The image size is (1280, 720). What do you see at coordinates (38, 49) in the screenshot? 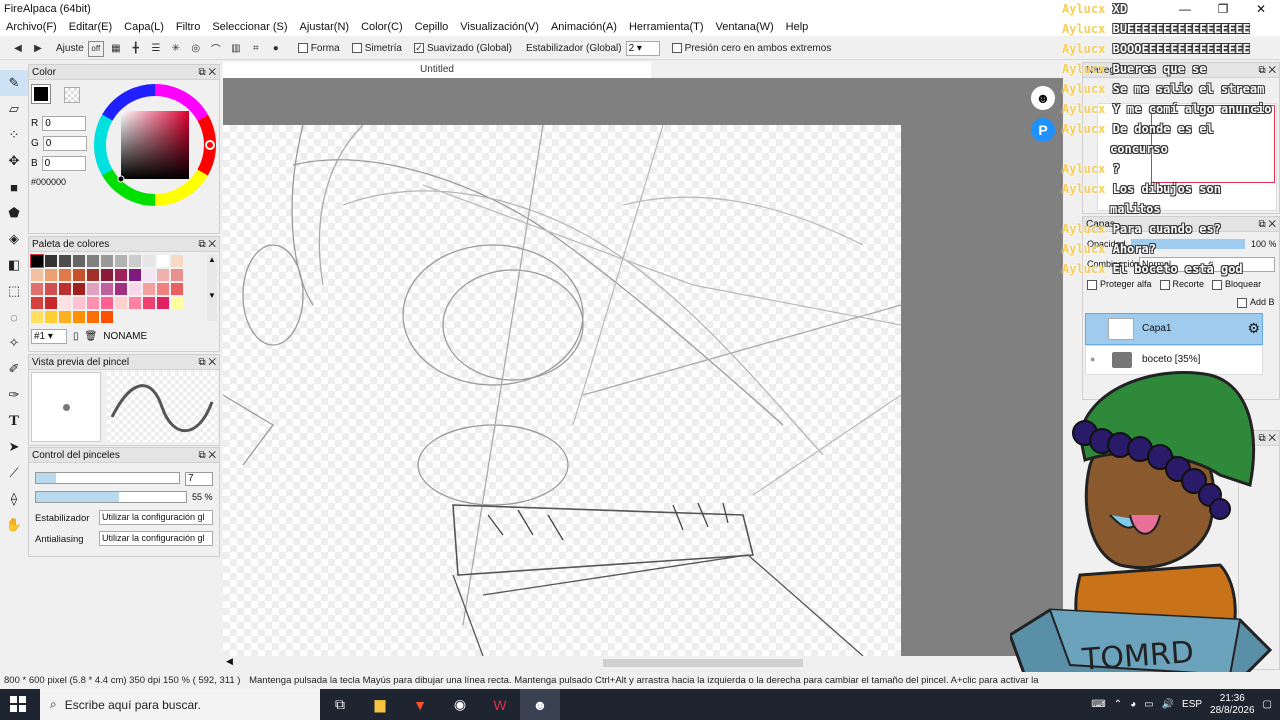
I see `next-icon: ▶` at bounding box center [38, 49].